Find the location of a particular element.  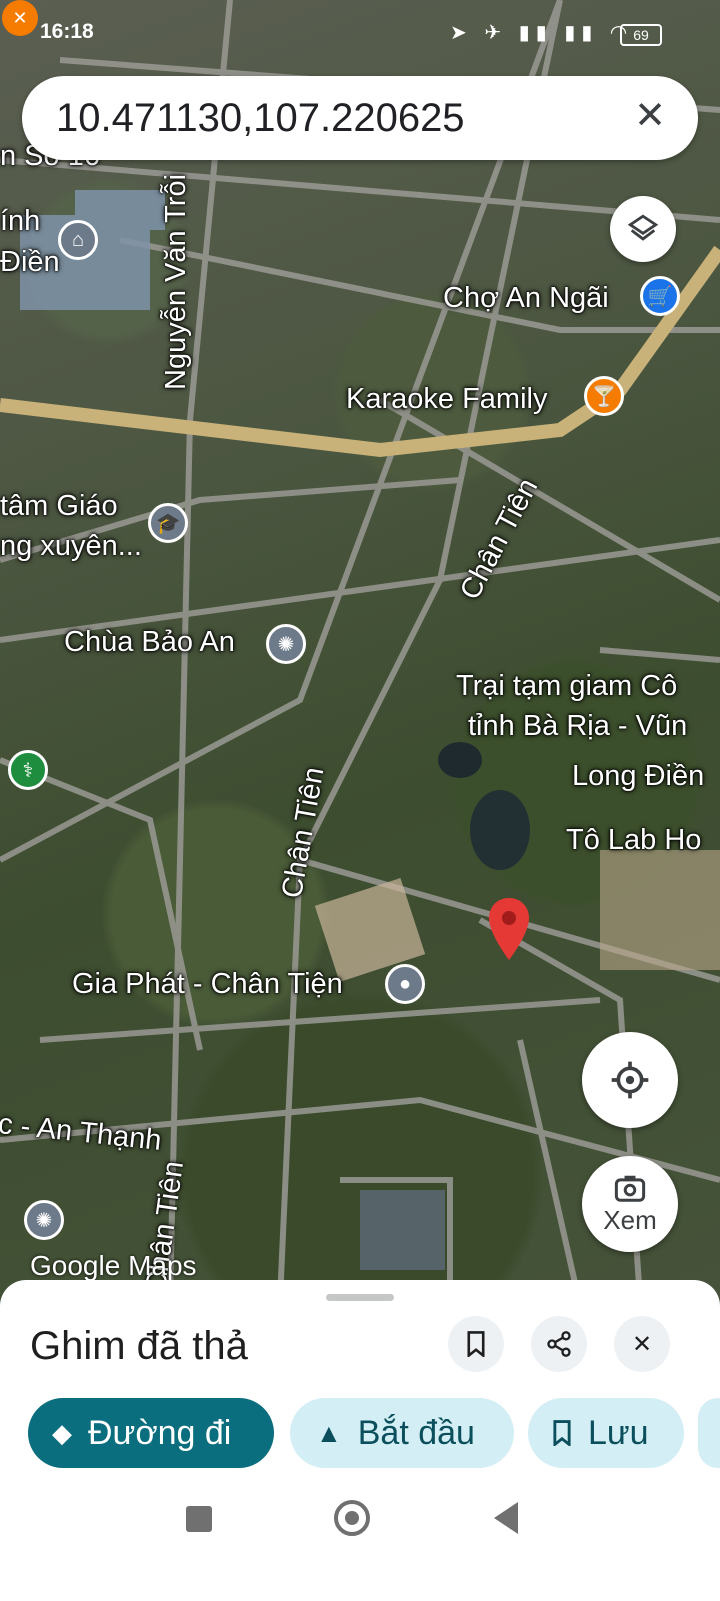

map-label-poi: Chợ An Ngãi is located at coordinates (526, 298).